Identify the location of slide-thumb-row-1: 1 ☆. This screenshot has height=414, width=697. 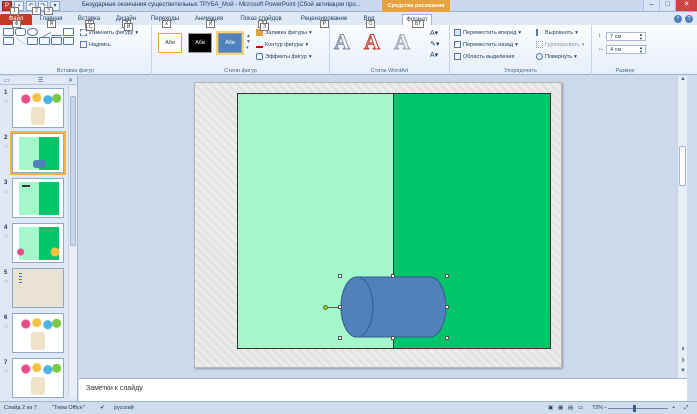
(34, 109).